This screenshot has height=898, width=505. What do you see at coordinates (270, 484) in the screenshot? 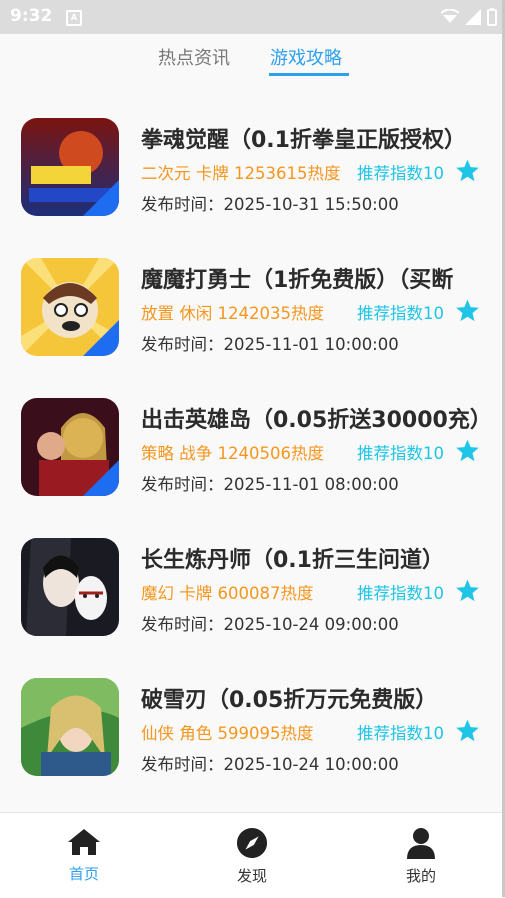
I see `item-date: 发布时间：2025-11-01 08:00:00` at bounding box center [270, 484].